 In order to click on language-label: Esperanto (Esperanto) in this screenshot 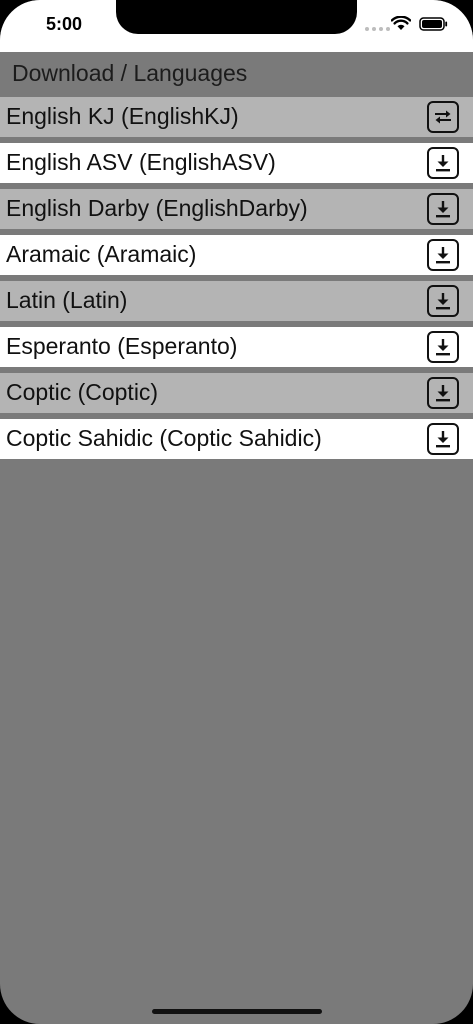, I will do `click(122, 346)`.